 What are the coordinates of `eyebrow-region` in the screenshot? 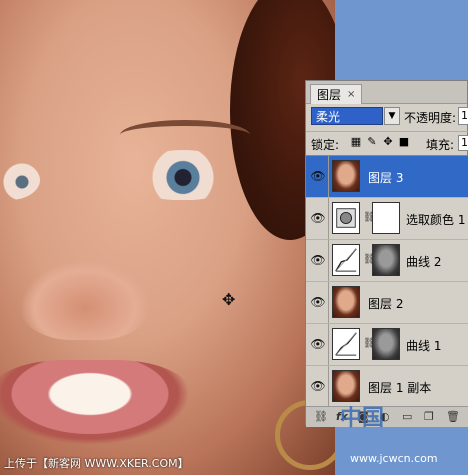 It's located at (185, 135).